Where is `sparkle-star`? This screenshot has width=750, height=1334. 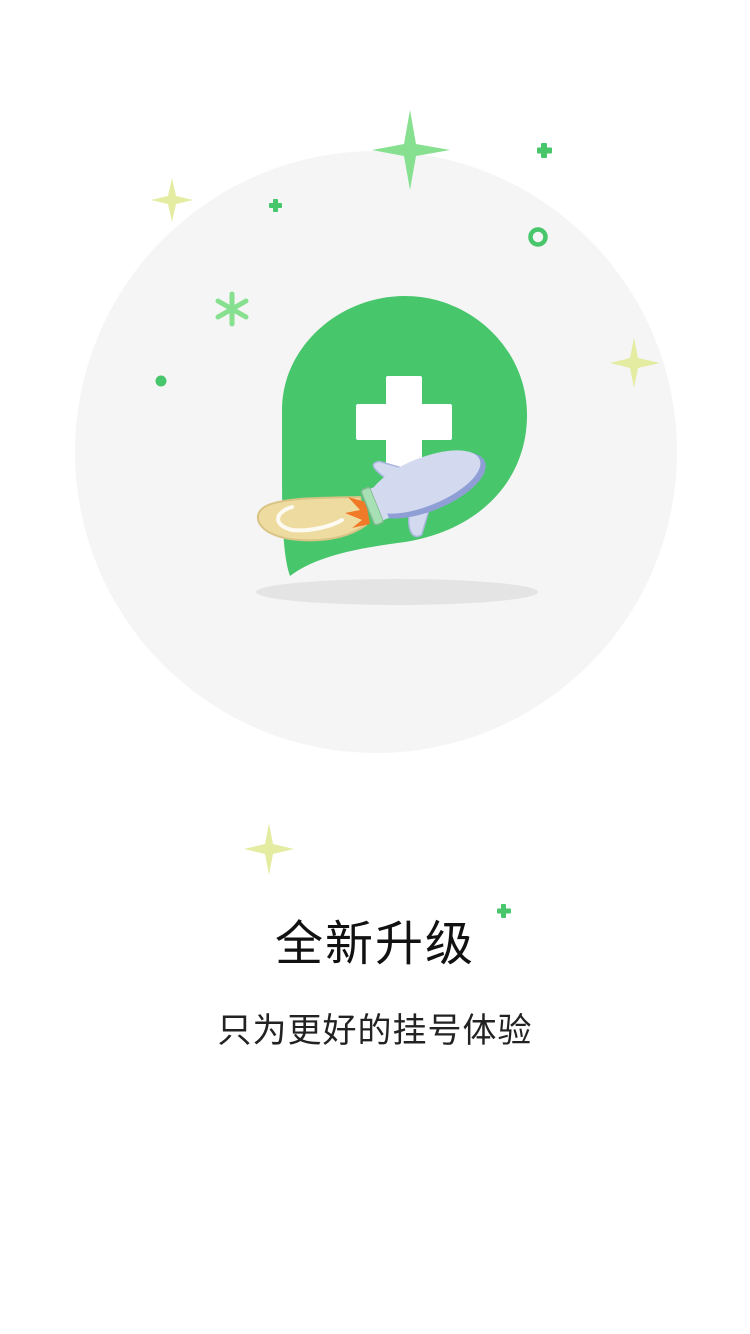 sparkle-star is located at coordinates (172, 200).